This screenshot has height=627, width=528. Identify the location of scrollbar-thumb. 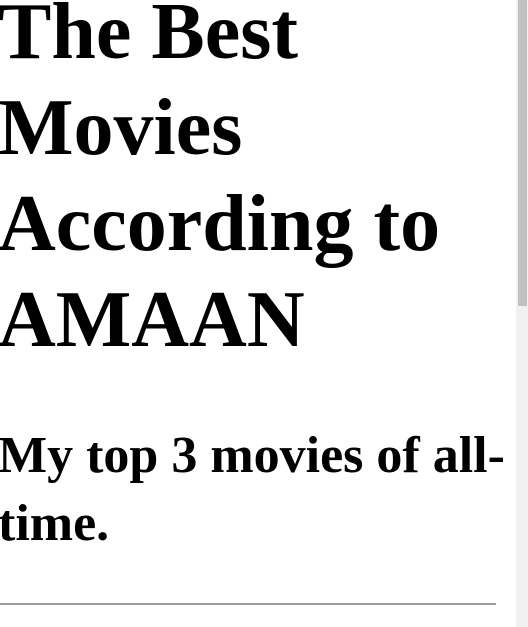
(522, 153).